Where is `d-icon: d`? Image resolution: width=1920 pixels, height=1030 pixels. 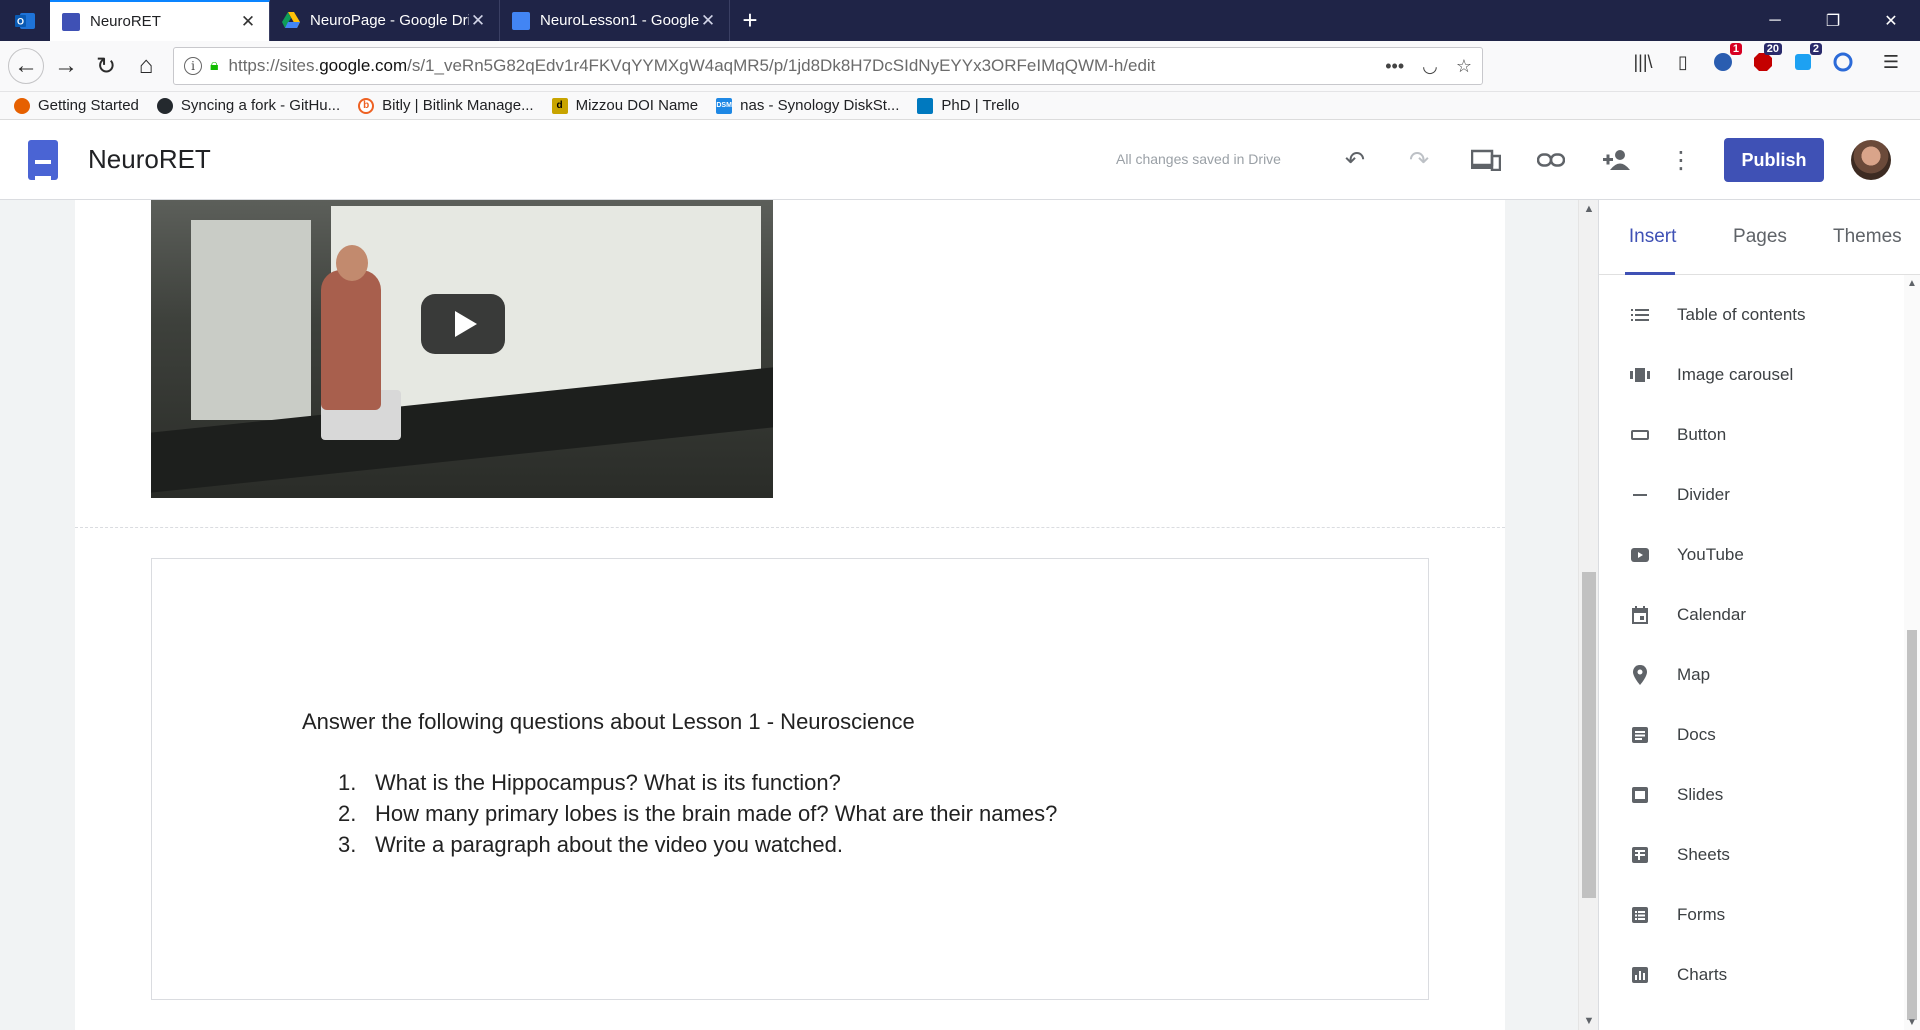 d-icon: d is located at coordinates (559, 105).